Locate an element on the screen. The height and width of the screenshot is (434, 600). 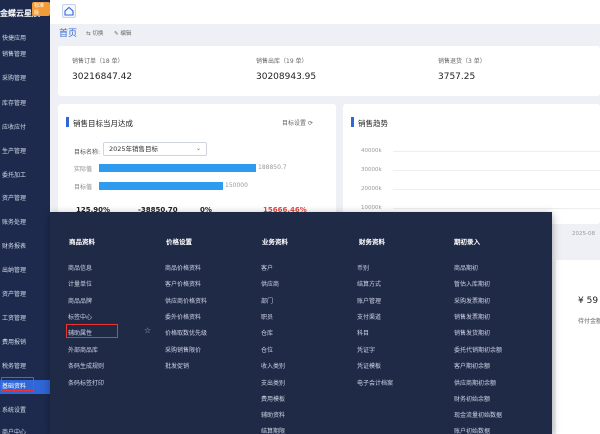
goal-label: 目标值 is located at coordinates (83, 187).